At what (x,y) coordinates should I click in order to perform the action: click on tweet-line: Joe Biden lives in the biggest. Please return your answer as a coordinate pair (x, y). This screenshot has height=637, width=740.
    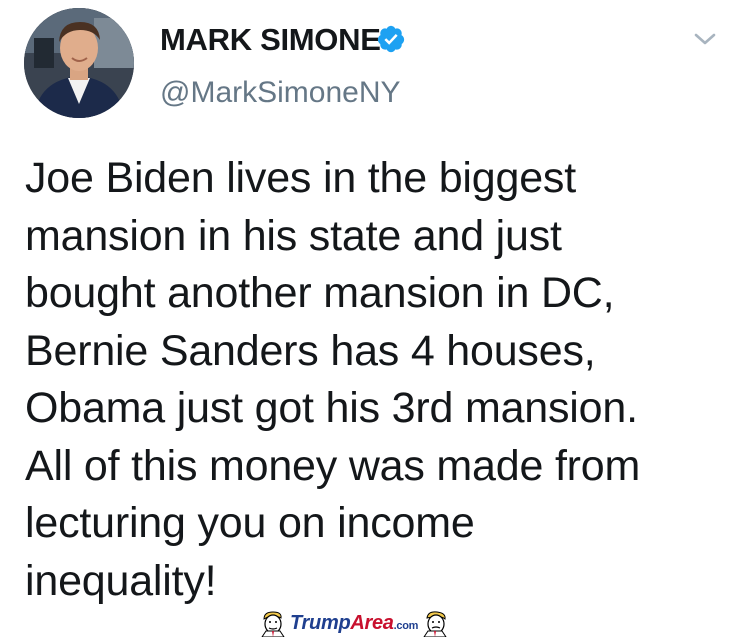
    Looking at the image, I should click on (300, 178).